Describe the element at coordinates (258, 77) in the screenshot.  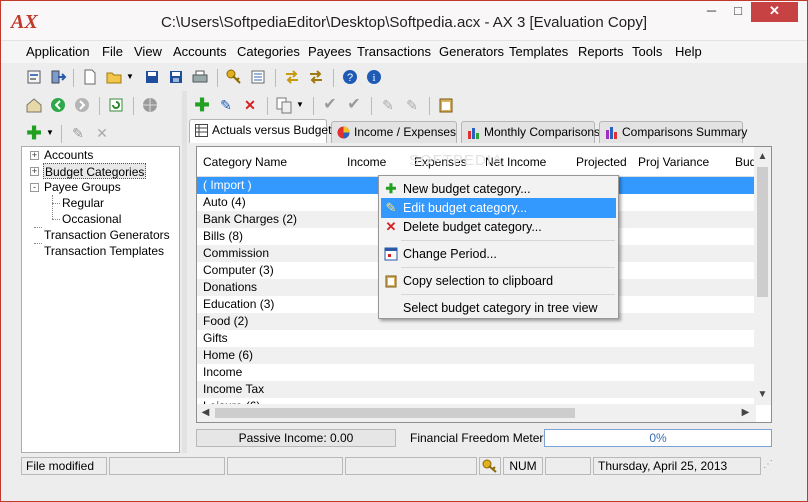
I see `list-icon` at that location.